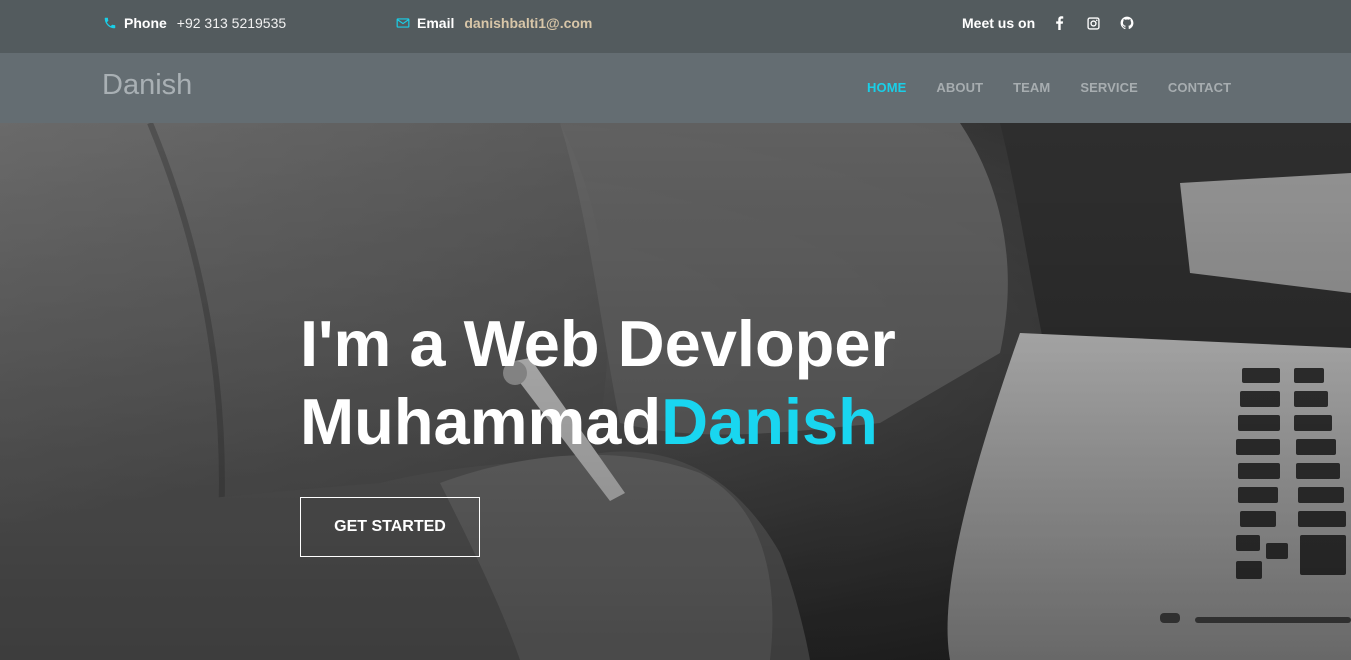 The image size is (1351, 660). I want to click on envelope-icon, so click(403, 23).